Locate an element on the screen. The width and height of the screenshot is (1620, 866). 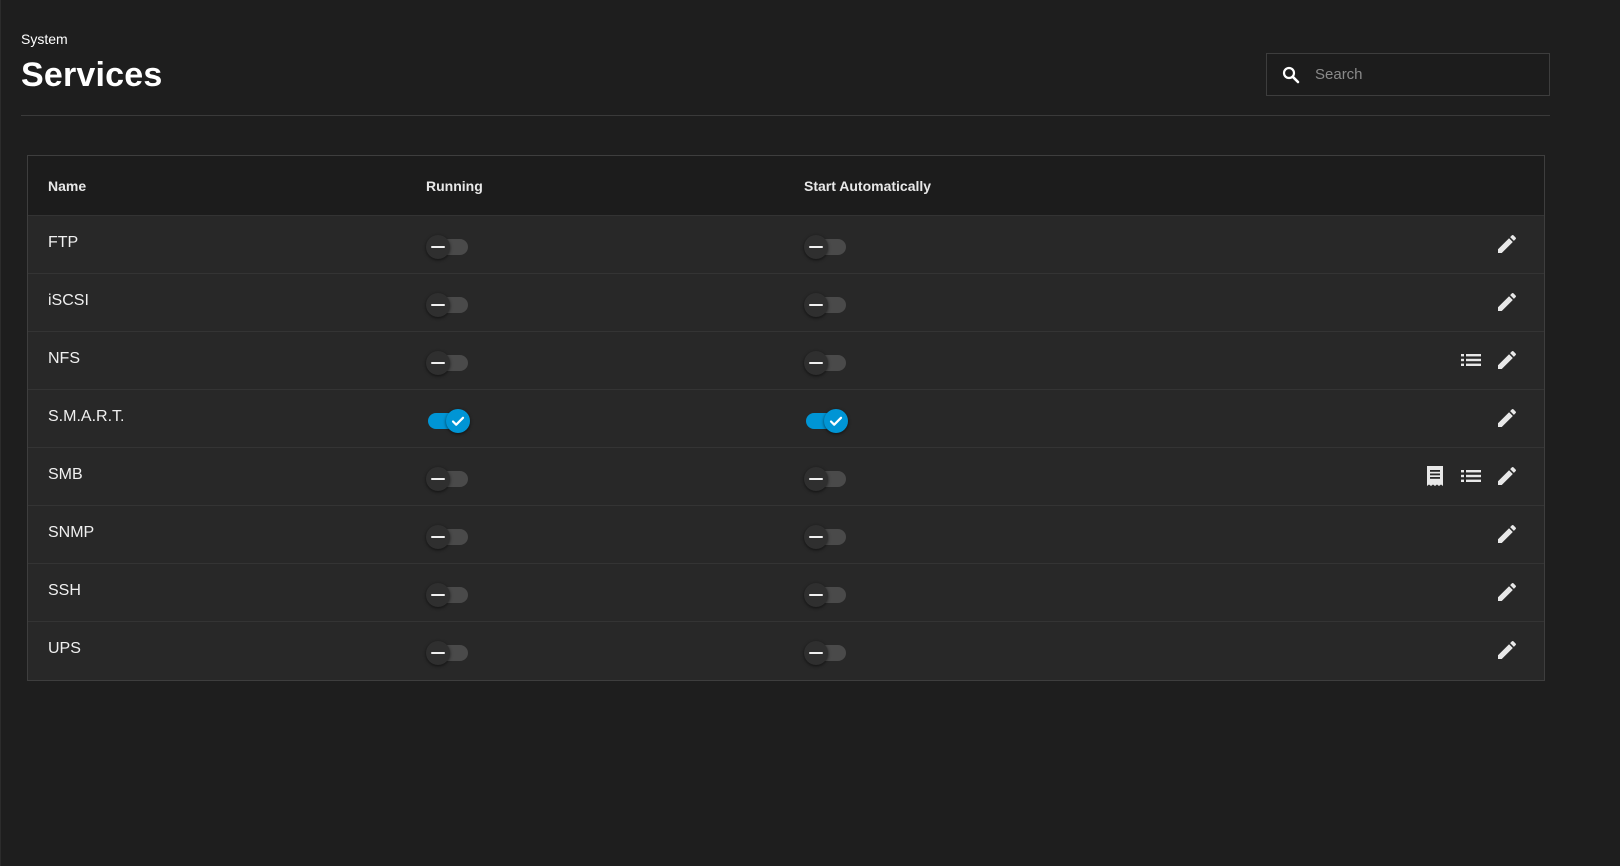
table-row: SNMP is located at coordinates (786, 535).